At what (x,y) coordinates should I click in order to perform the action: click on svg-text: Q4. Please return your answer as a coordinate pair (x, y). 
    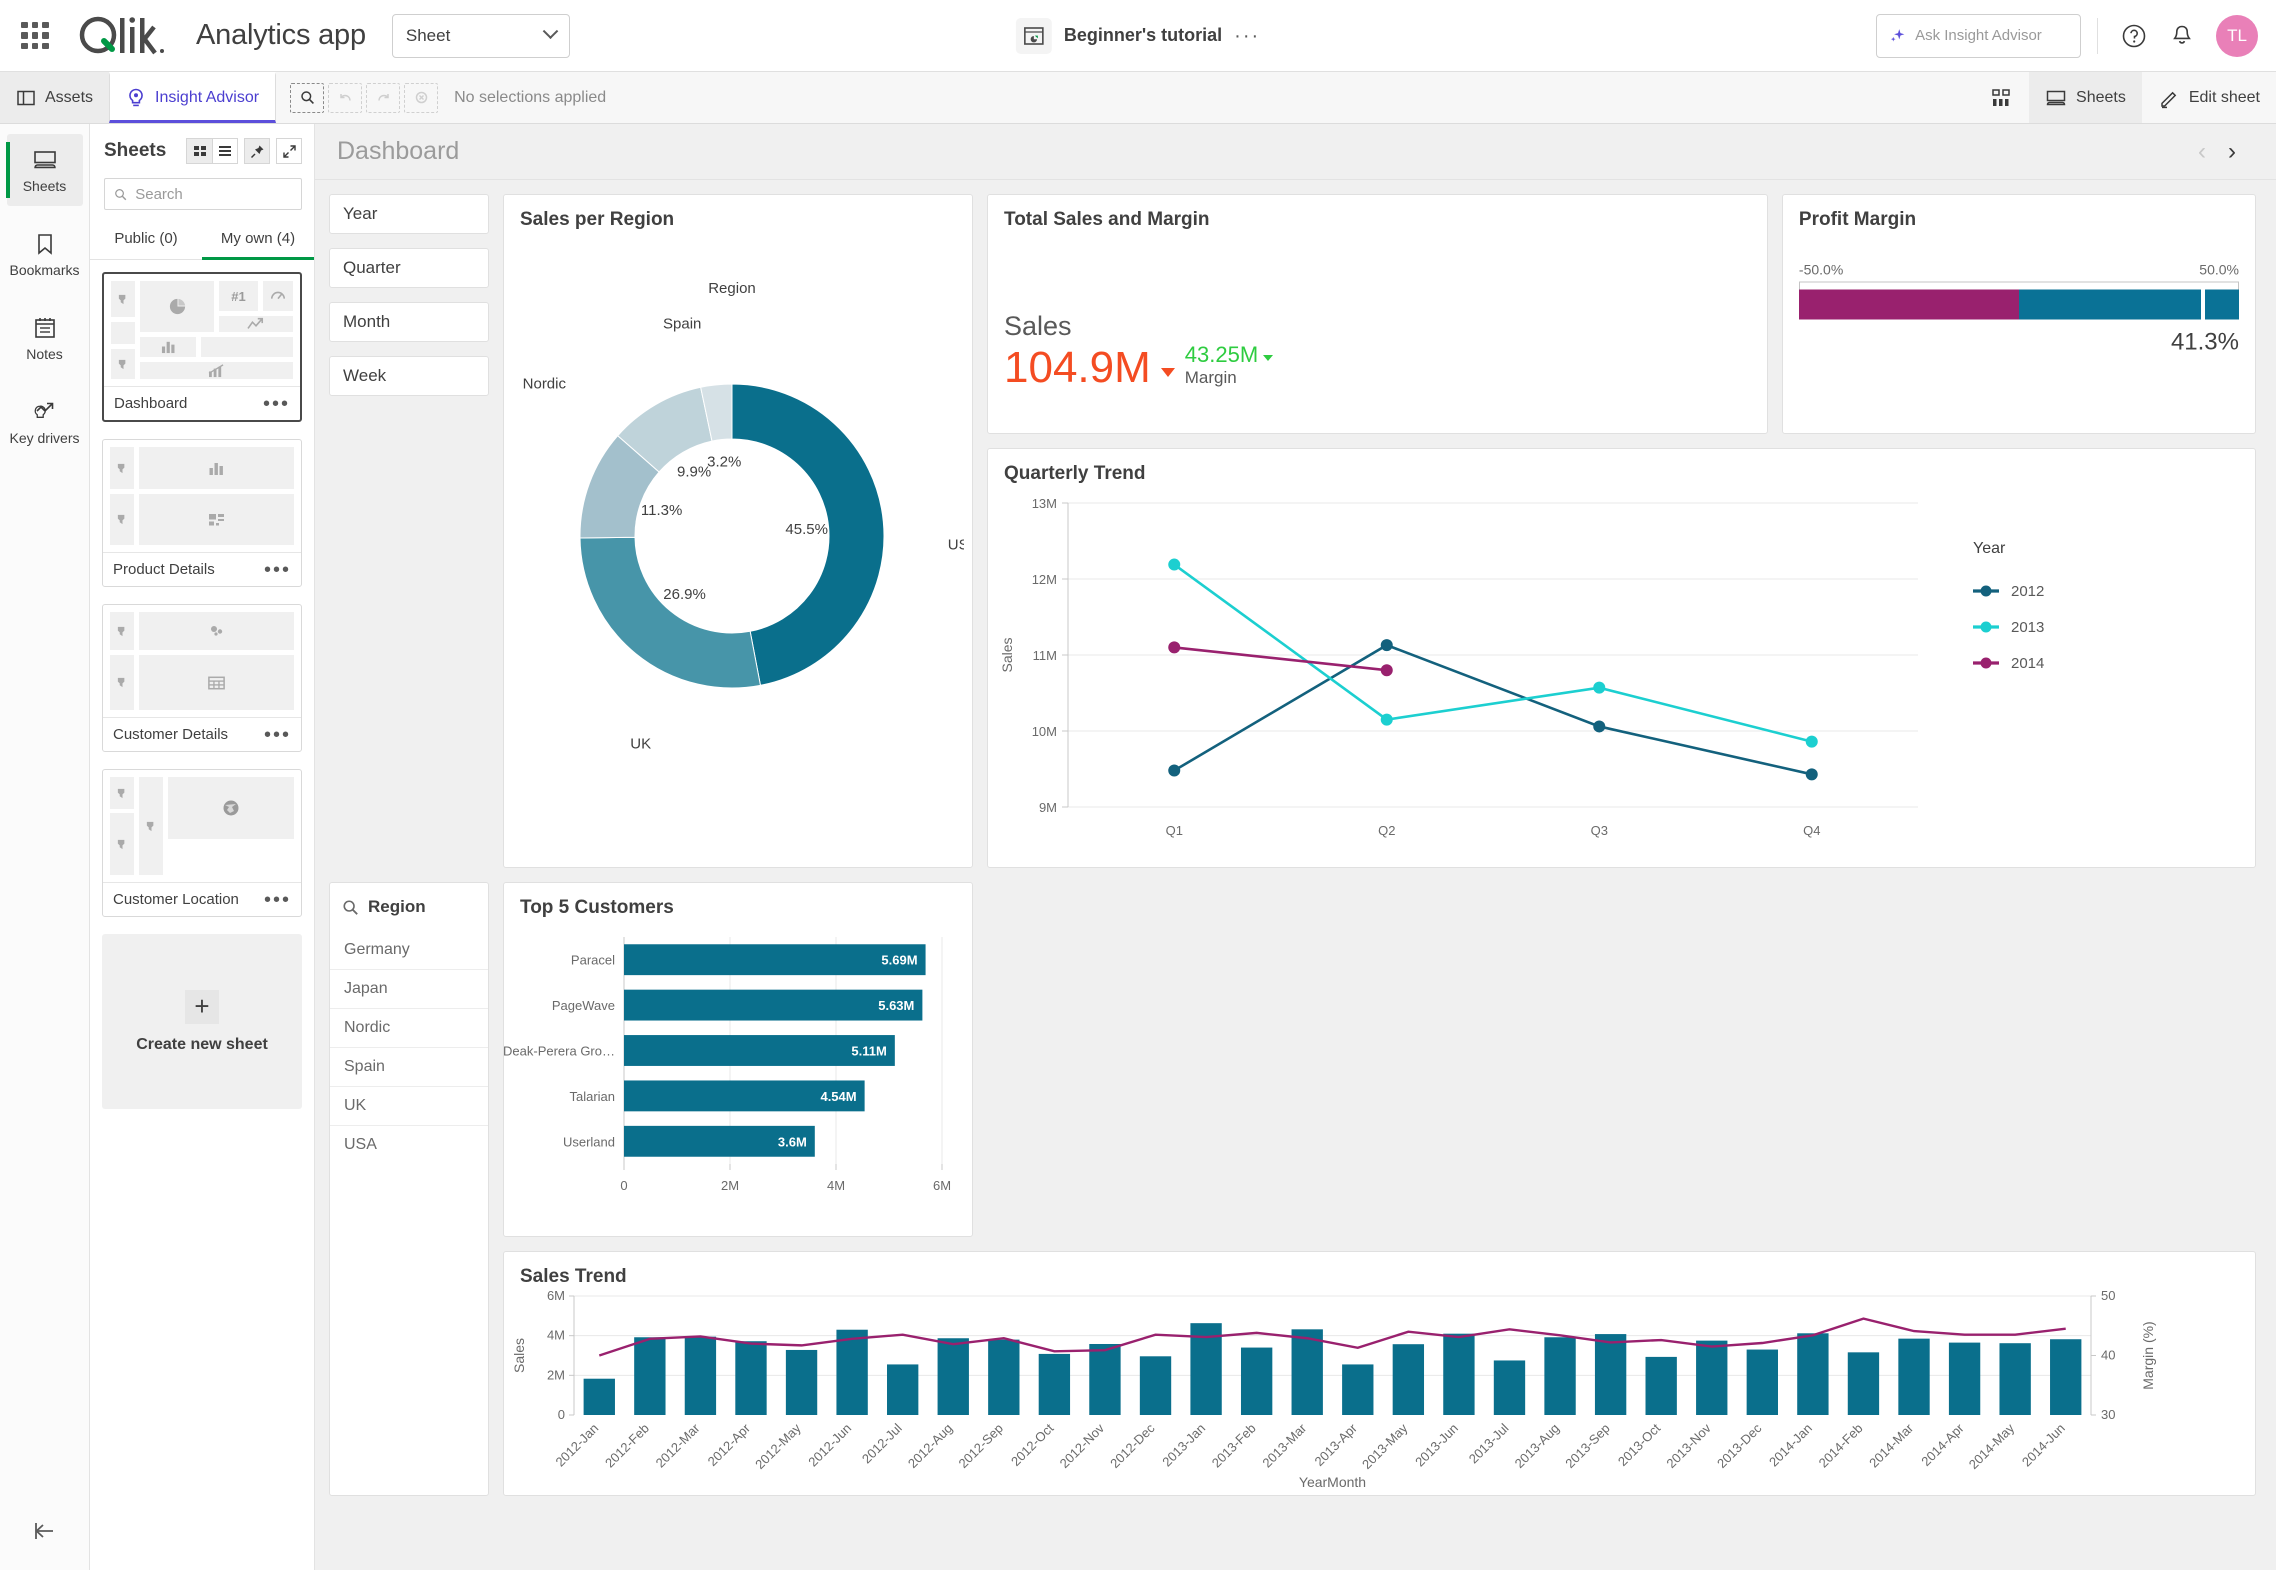
    Looking at the image, I should click on (1811, 830).